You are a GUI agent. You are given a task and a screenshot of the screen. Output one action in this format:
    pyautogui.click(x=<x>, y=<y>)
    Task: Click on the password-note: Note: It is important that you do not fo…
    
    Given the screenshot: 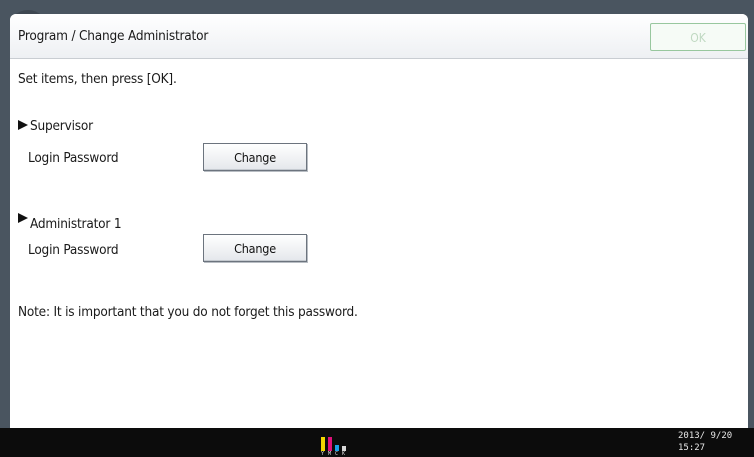 What is the action you would take?
    pyautogui.click(x=188, y=312)
    